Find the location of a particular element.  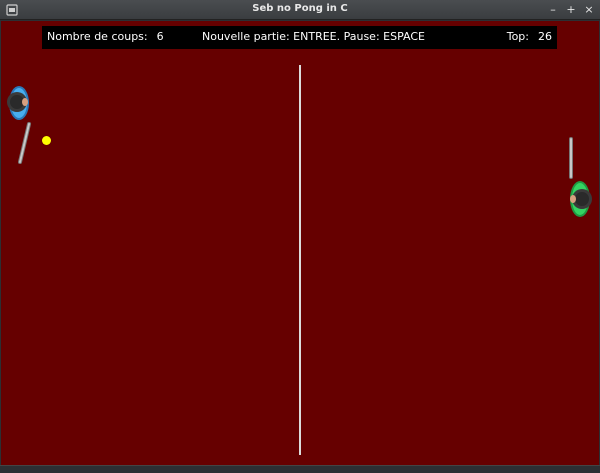

left-player is located at coordinates (19, 125).